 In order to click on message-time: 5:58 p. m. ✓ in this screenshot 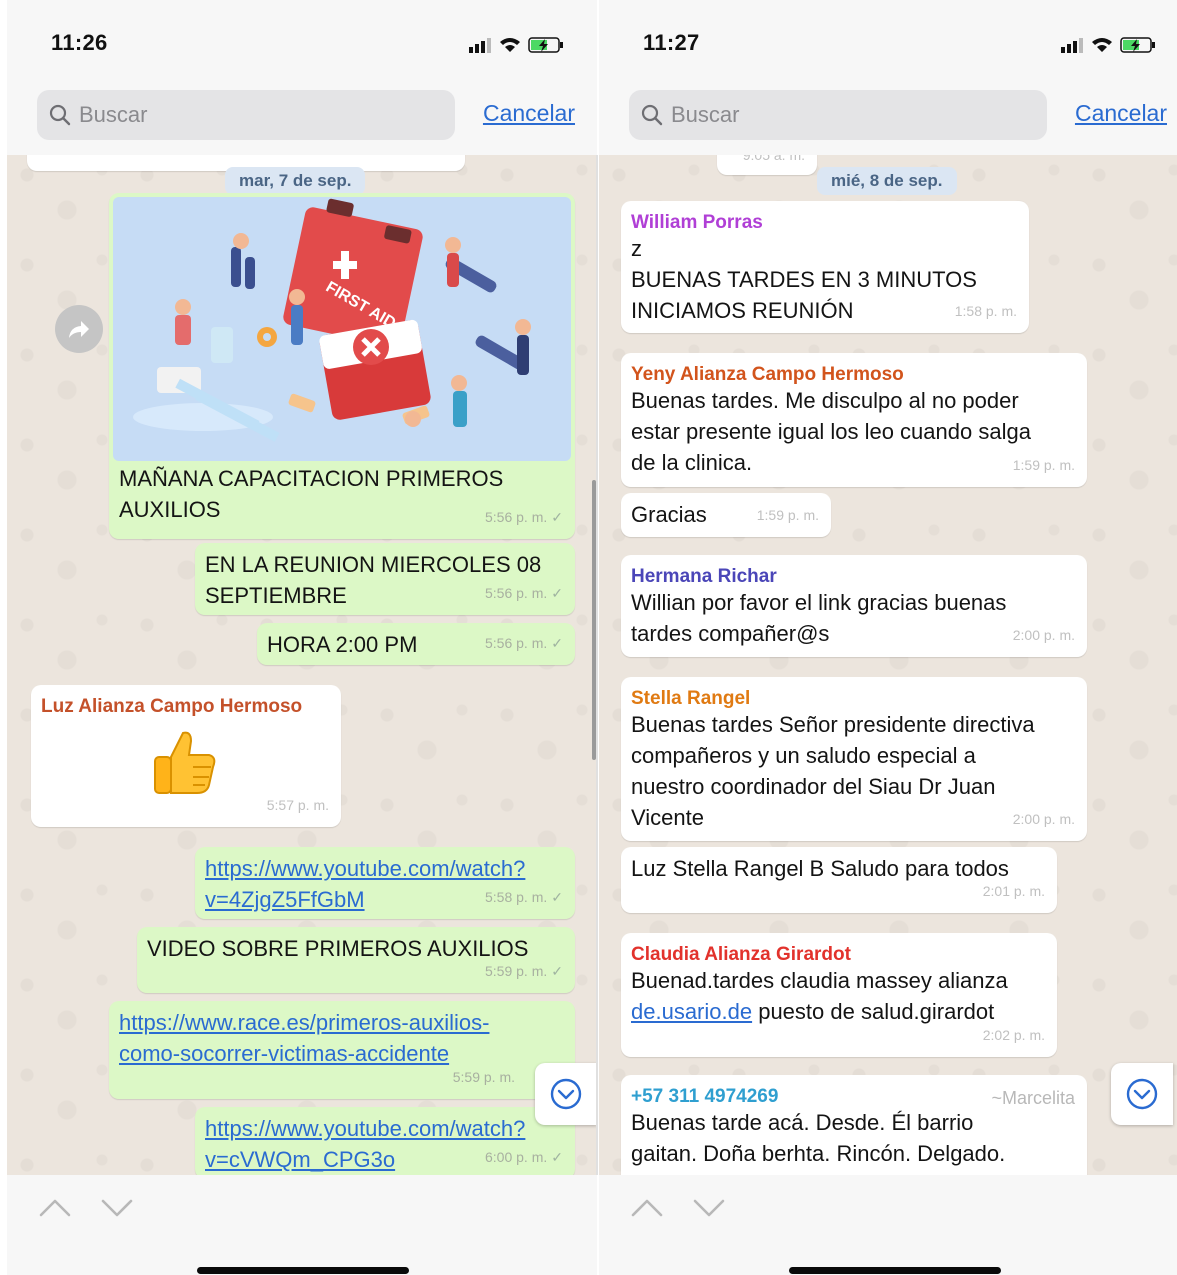, I will do `click(524, 897)`.